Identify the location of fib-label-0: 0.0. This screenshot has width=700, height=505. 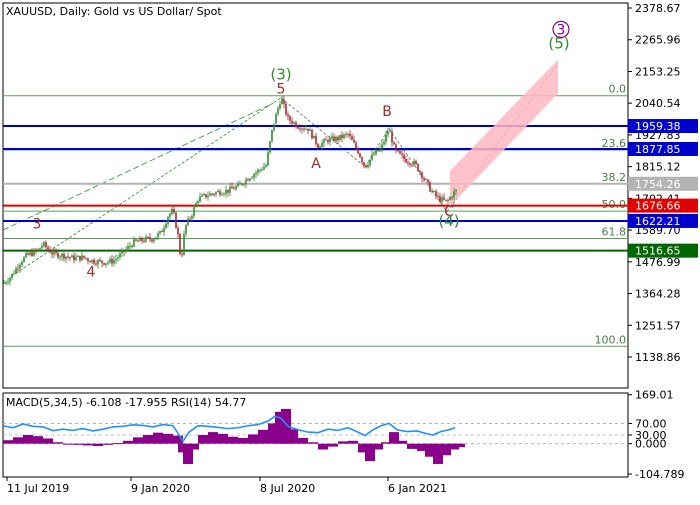
(618, 89).